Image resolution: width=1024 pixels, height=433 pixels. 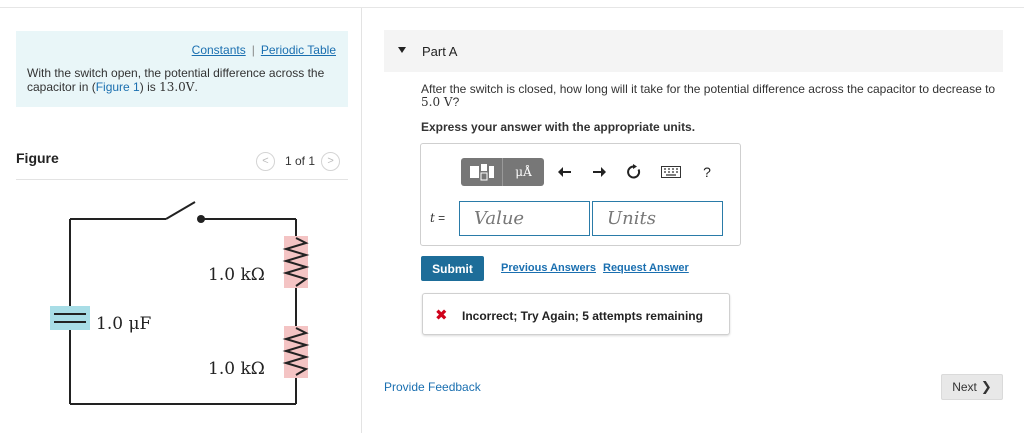 What do you see at coordinates (185, 212) in the screenshot?
I see `switch` at bounding box center [185, 212].